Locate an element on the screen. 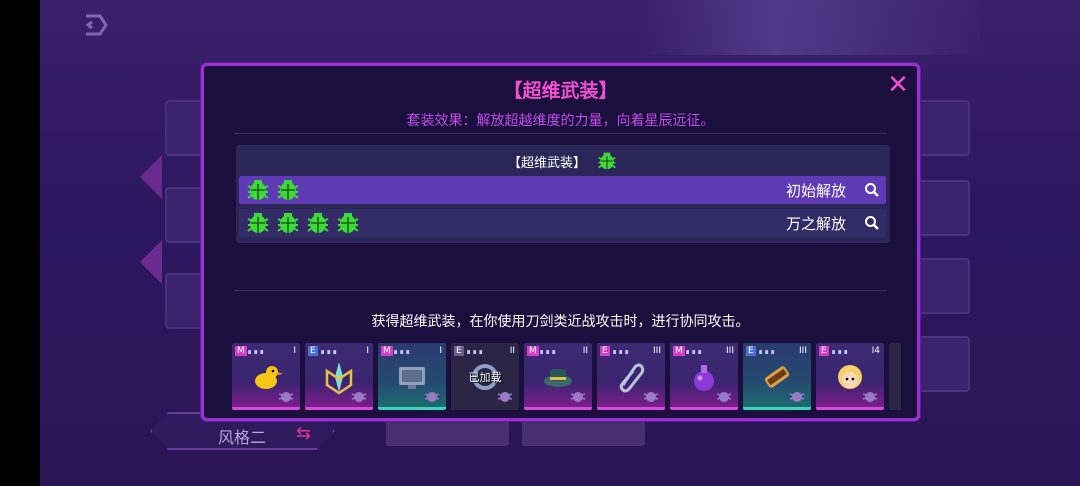  set-item-card: M ∎∎∎ II is located at coordinates (558, 376).